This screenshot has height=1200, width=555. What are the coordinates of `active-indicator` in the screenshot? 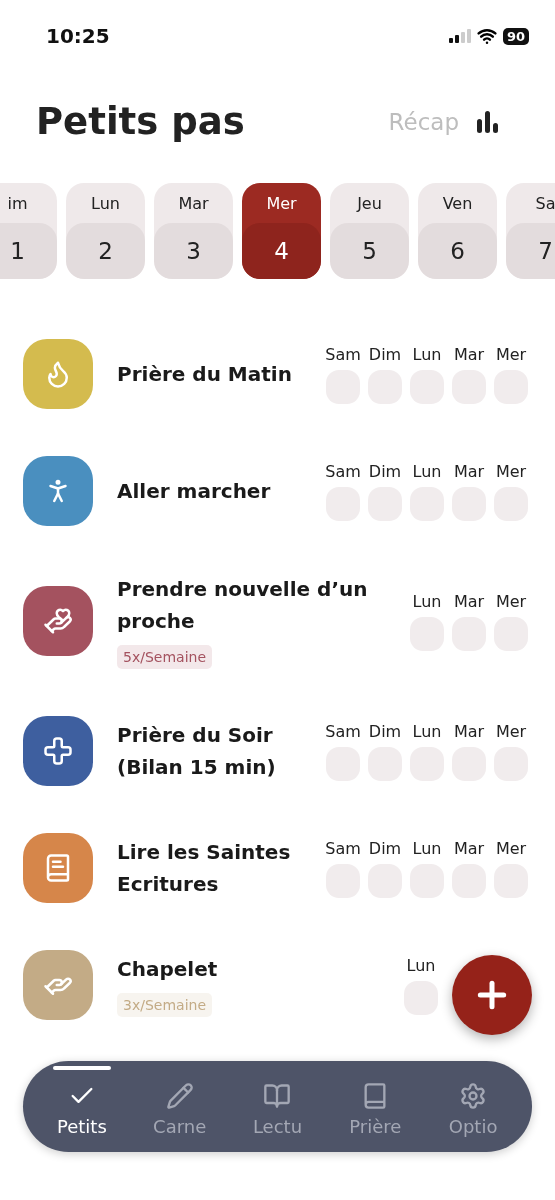 It's located at (81, 1068).